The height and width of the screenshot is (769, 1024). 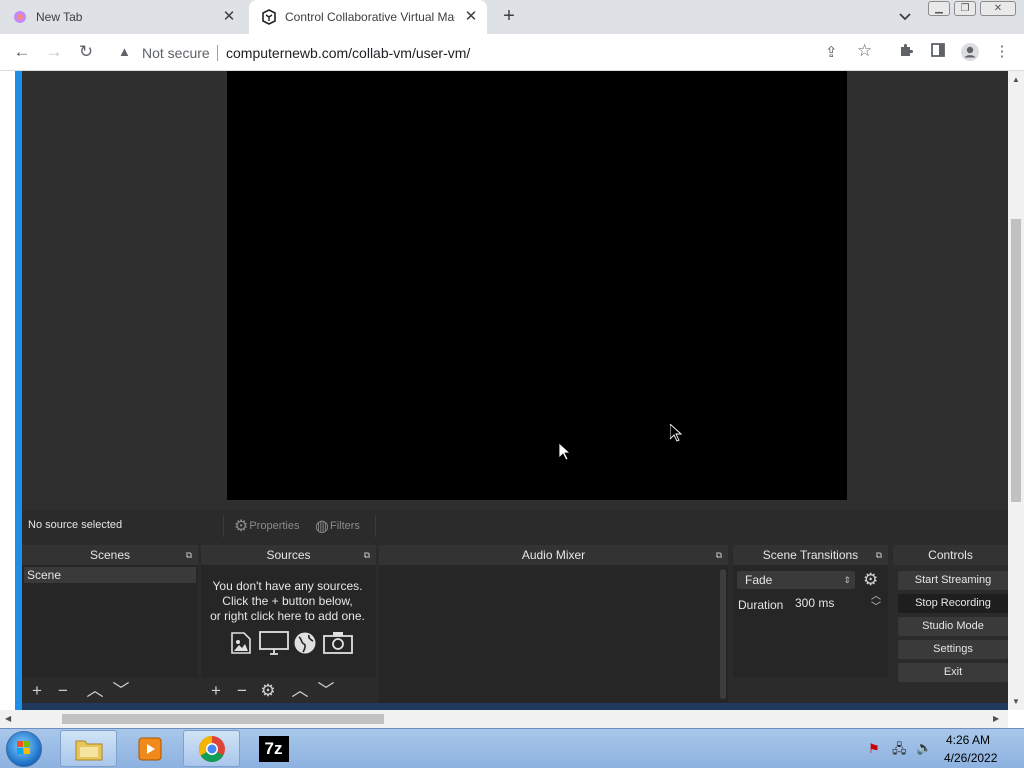 I want to click on filters-button: ◍ Filters, so click(x=337, y=526).